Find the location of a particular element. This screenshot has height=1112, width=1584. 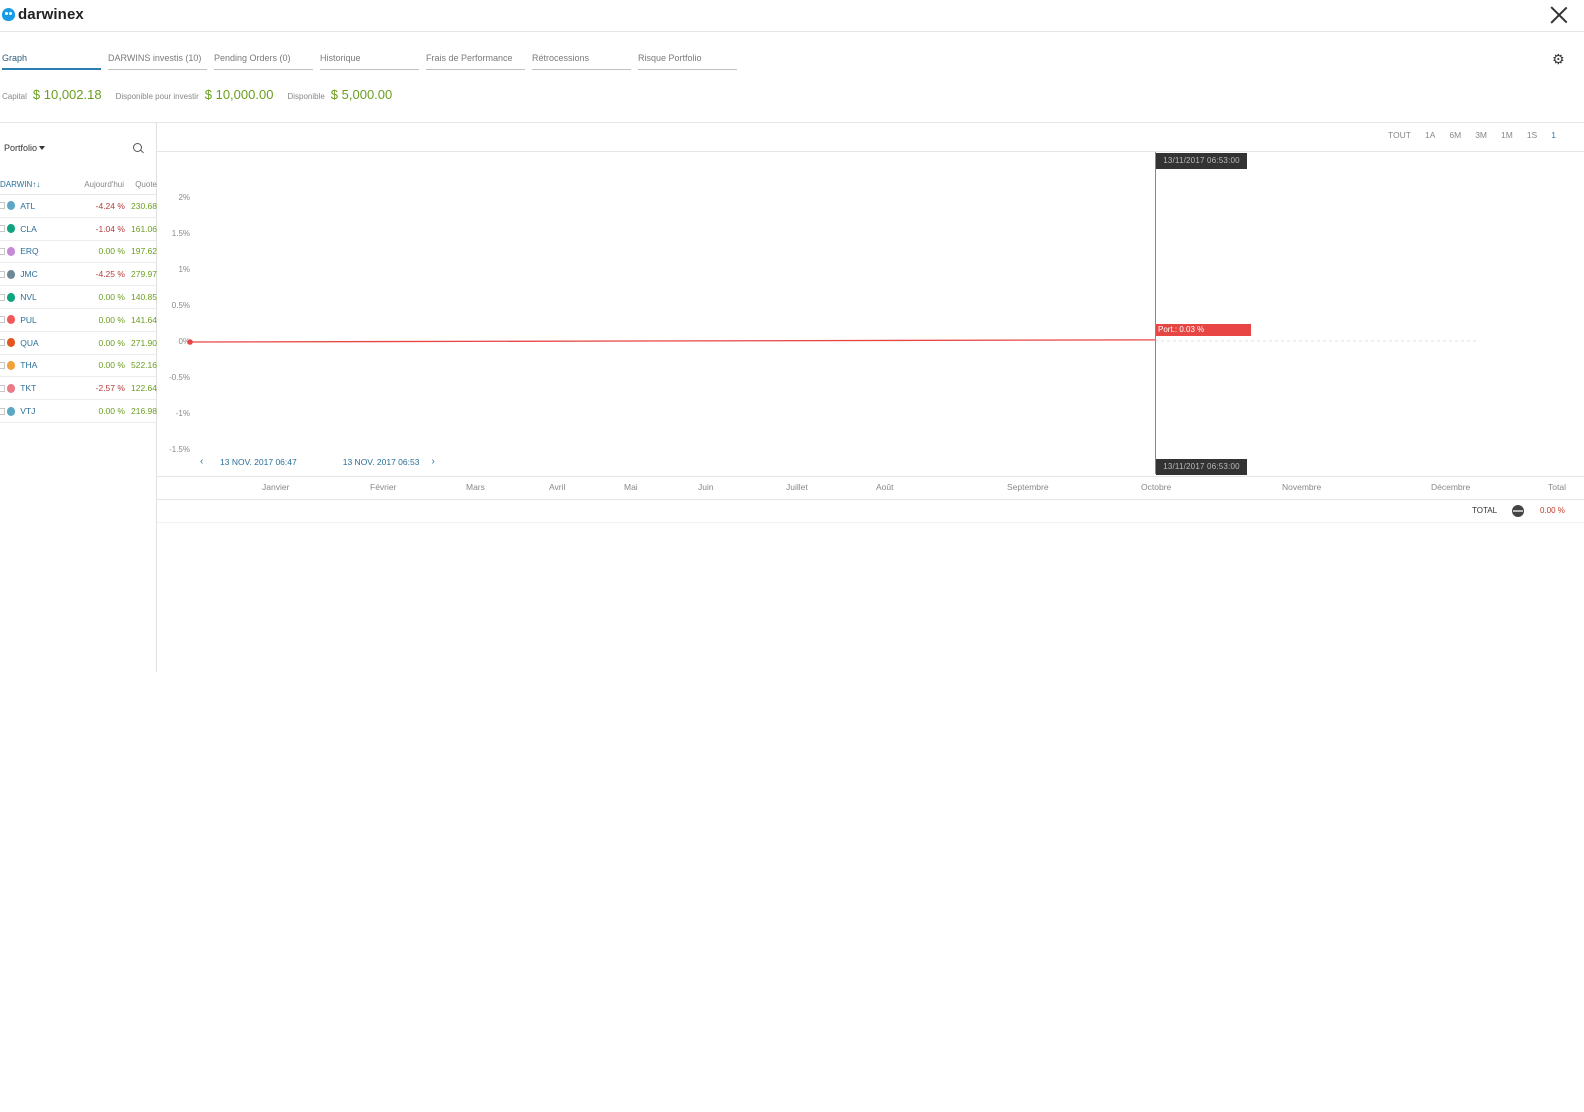

today-header: Aujourd'hui is located at coordinates (85, 184).